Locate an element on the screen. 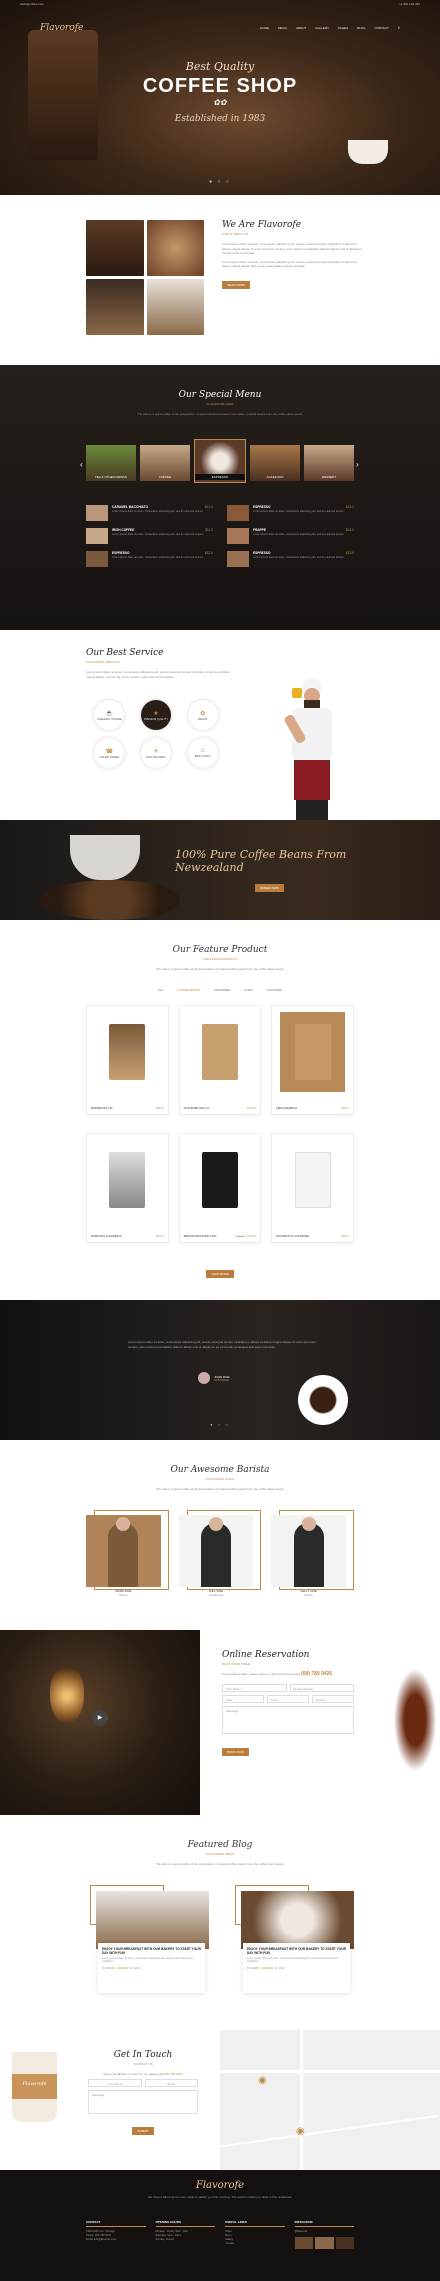 The image size is (440, 2281). service-item: ✿ BEANS is located at coordinates (202, 715).